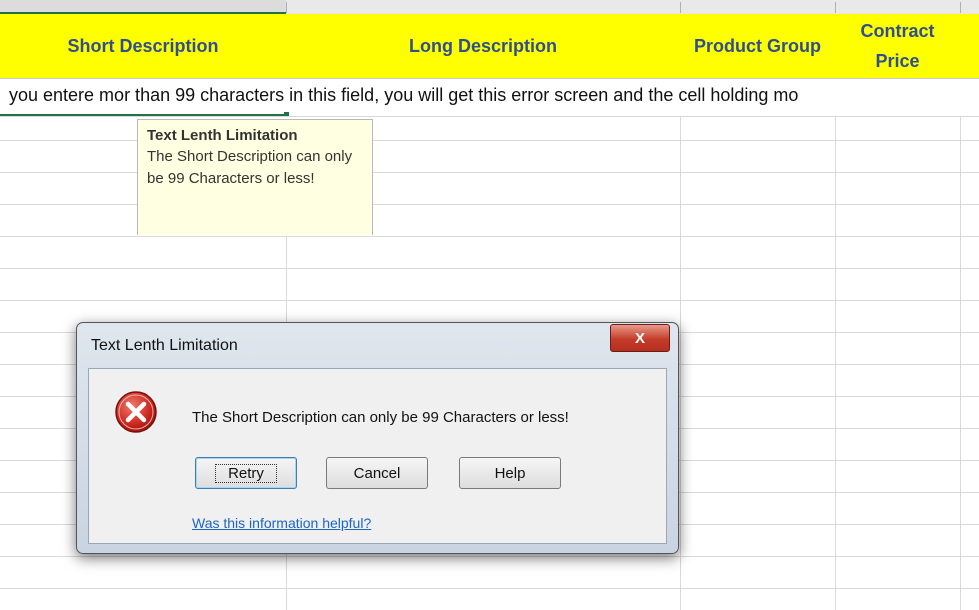  Describe the element at coordinates (897, 46) in the screenshot. I see `header-contract-price: Contract Price` at that location.